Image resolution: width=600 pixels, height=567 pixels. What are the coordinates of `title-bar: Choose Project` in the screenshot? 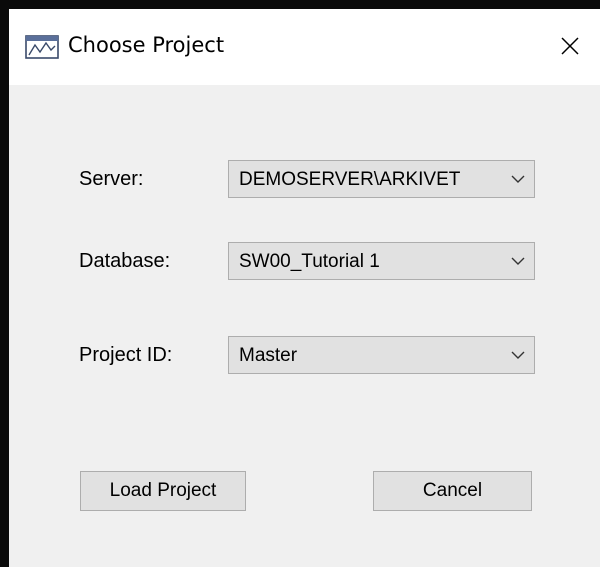 It's located at (304, 47).